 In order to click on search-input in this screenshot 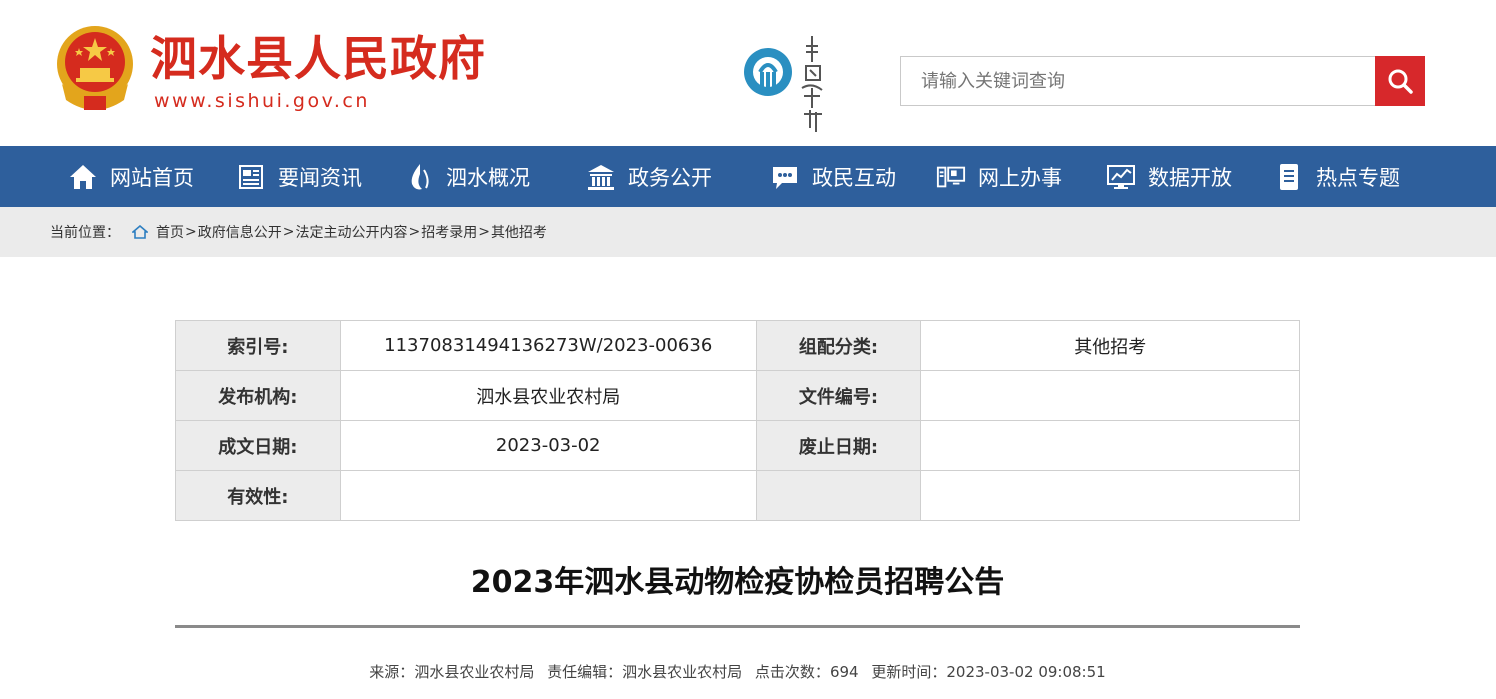, I will do `click(1138, 81)`.